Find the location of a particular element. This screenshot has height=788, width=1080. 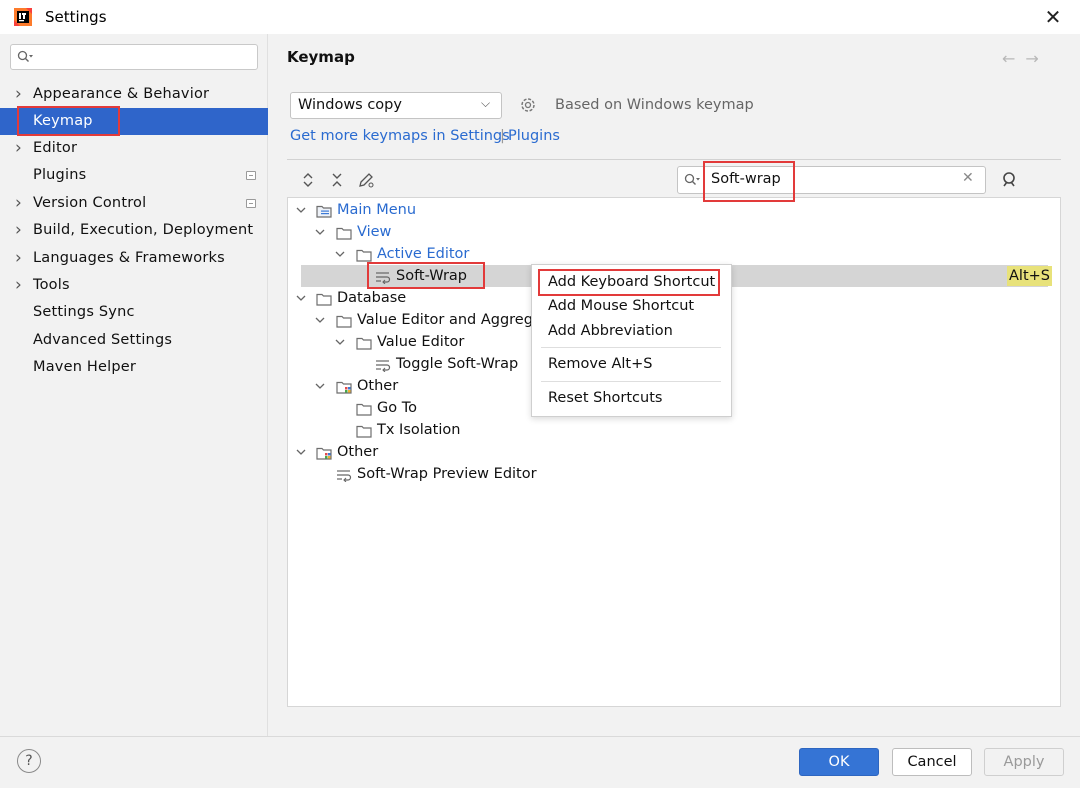

project-scope-icon is located at coordinates (251, 175).